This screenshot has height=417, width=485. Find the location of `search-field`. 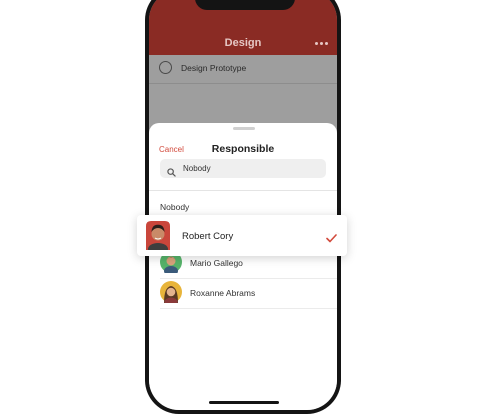

search-field is located at coordinates (243, 168).